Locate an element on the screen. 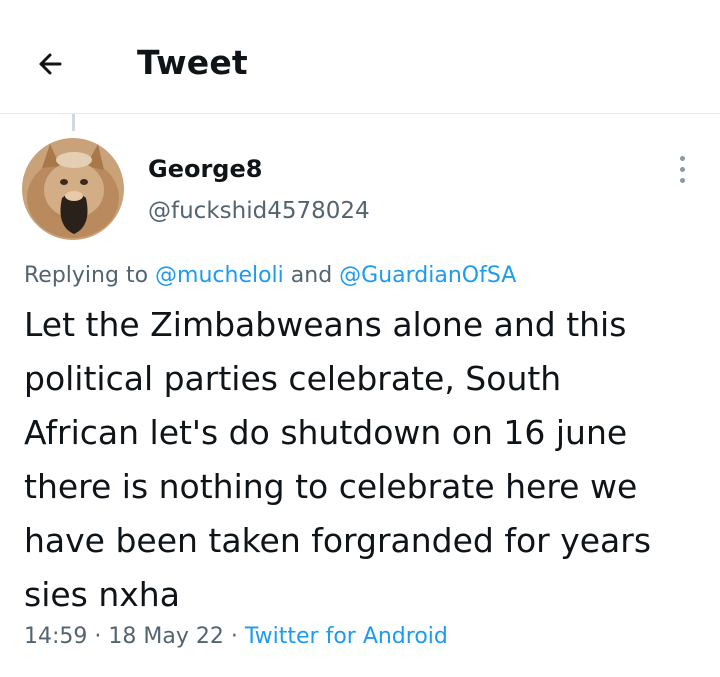  arrow-left-icon is located at coordinates (50, 64).